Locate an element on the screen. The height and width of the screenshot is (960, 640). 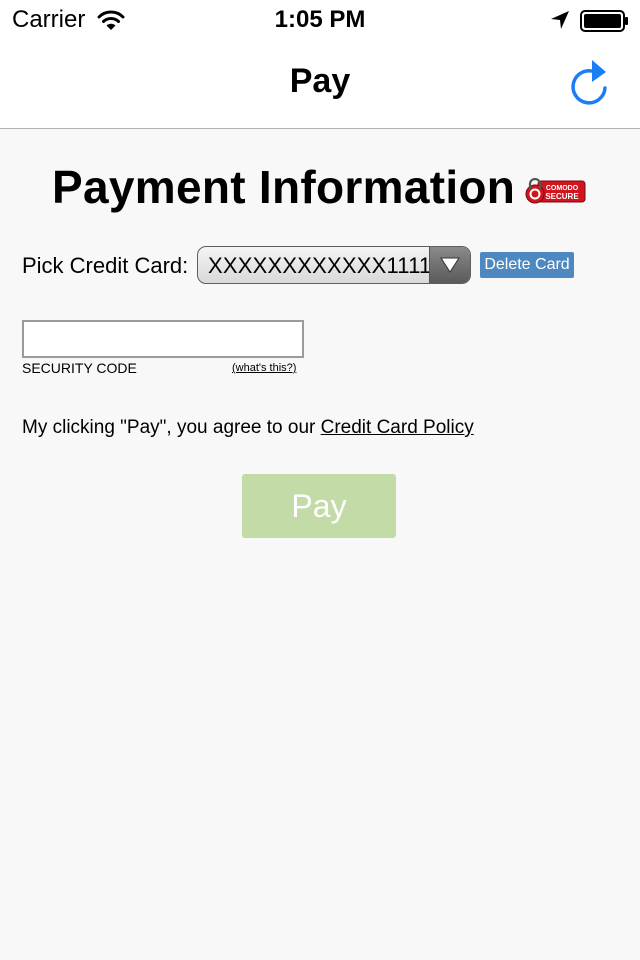
security-code-label: SECURITY CODE is located at coordinates (79, 368).